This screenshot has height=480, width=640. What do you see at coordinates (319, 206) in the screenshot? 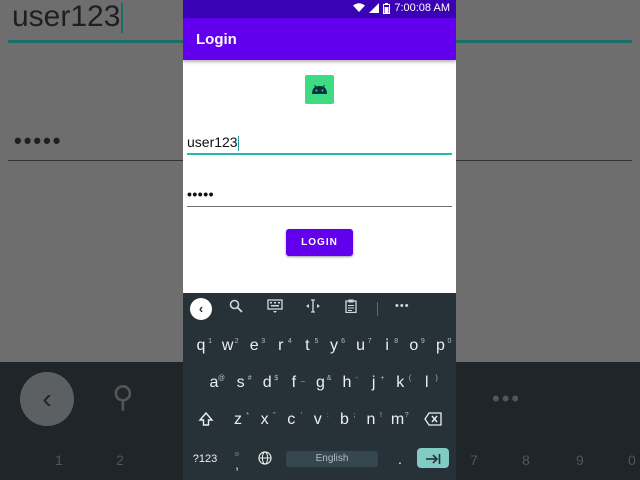
I see `password-underline` at bounding box center [319, 206].